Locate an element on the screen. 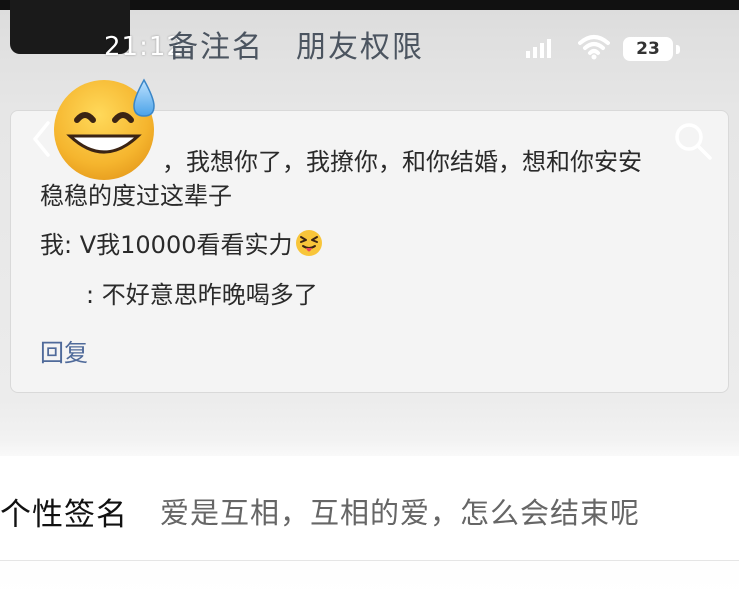  search-icon is located at coordinates (693, 141).